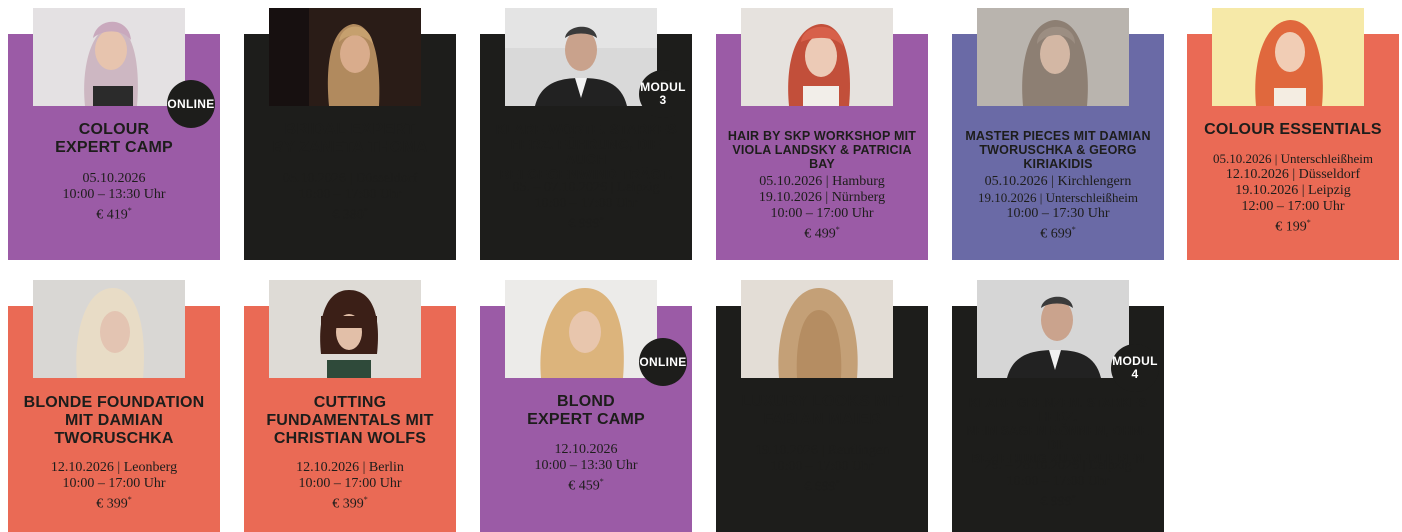  I want to click on price: € 199*, so click(1293, 225).